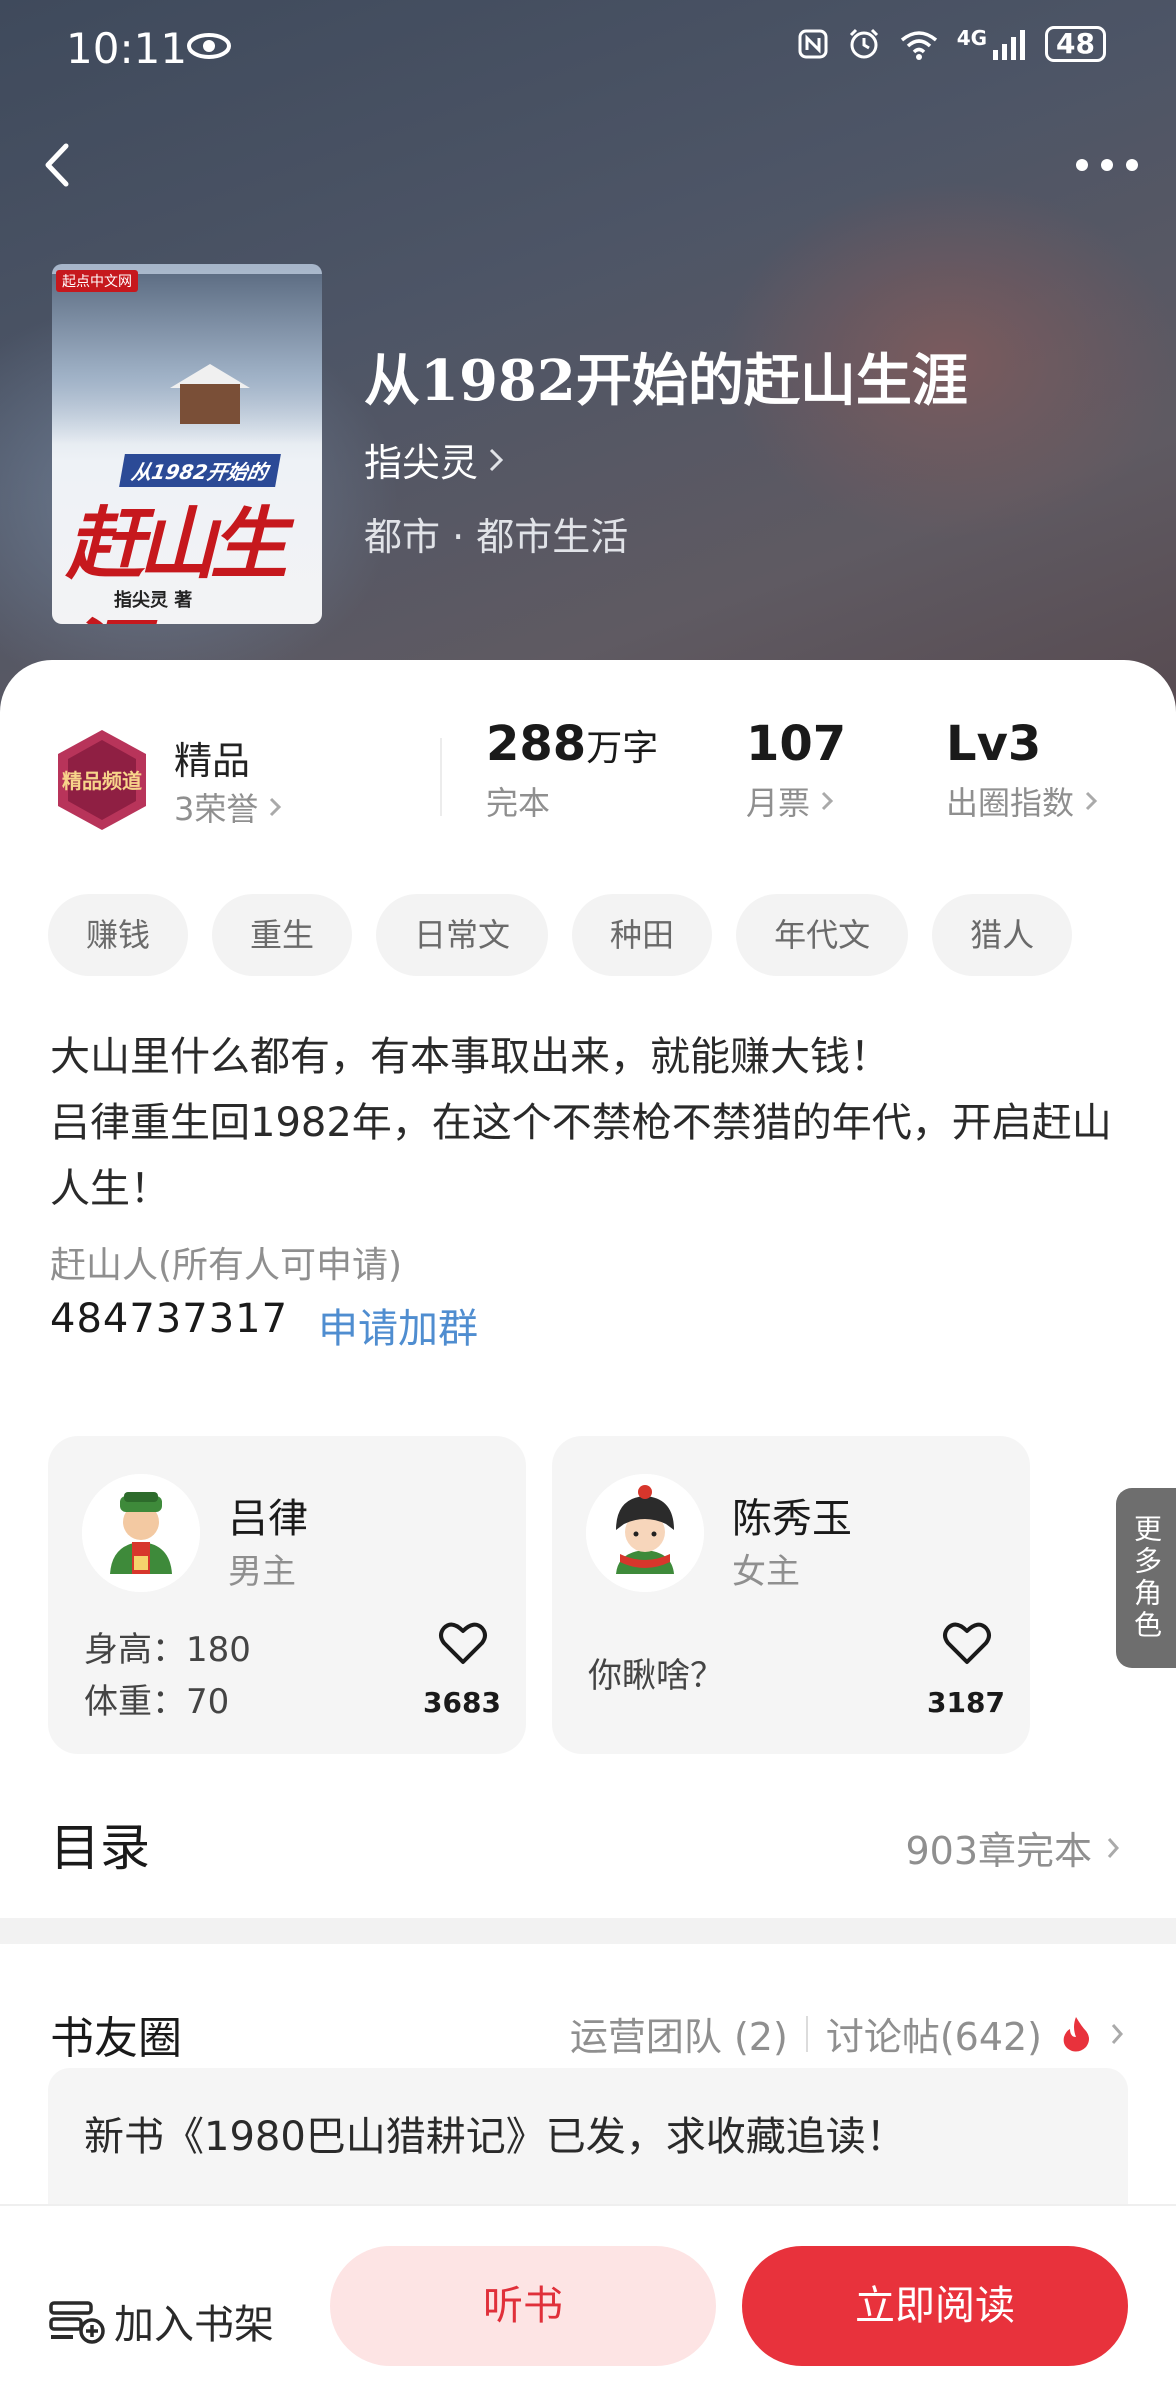 Image resolution: width=1176 pixels, height=2402 pixels. Describe the element at coordinates (1009, 45) in the screenshot. I see `signal-icon` at that location.